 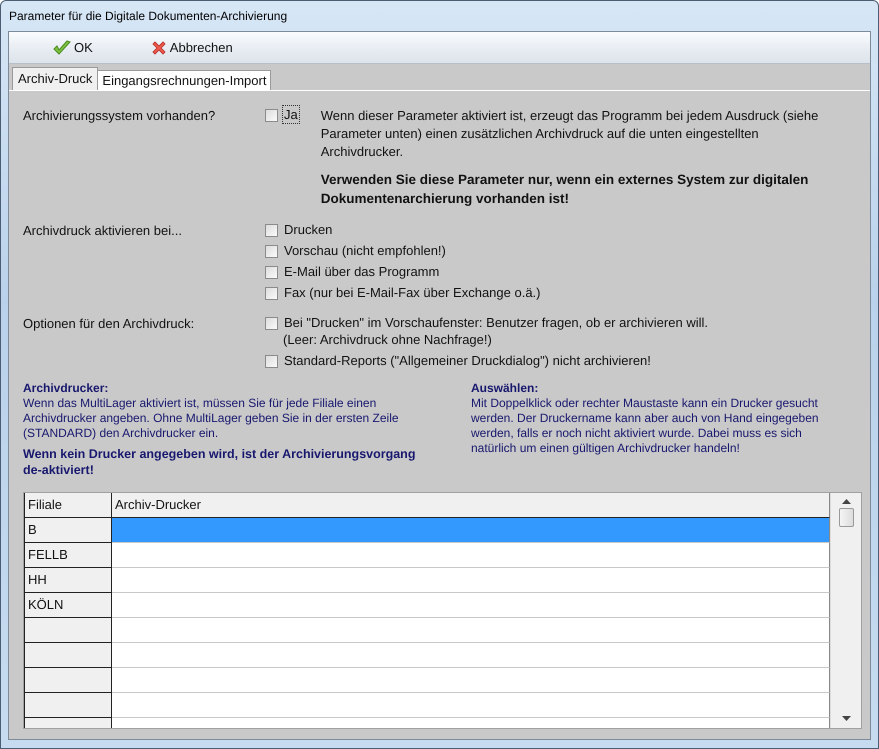 I want to click on scrollbar, so click(x=845, y=610).